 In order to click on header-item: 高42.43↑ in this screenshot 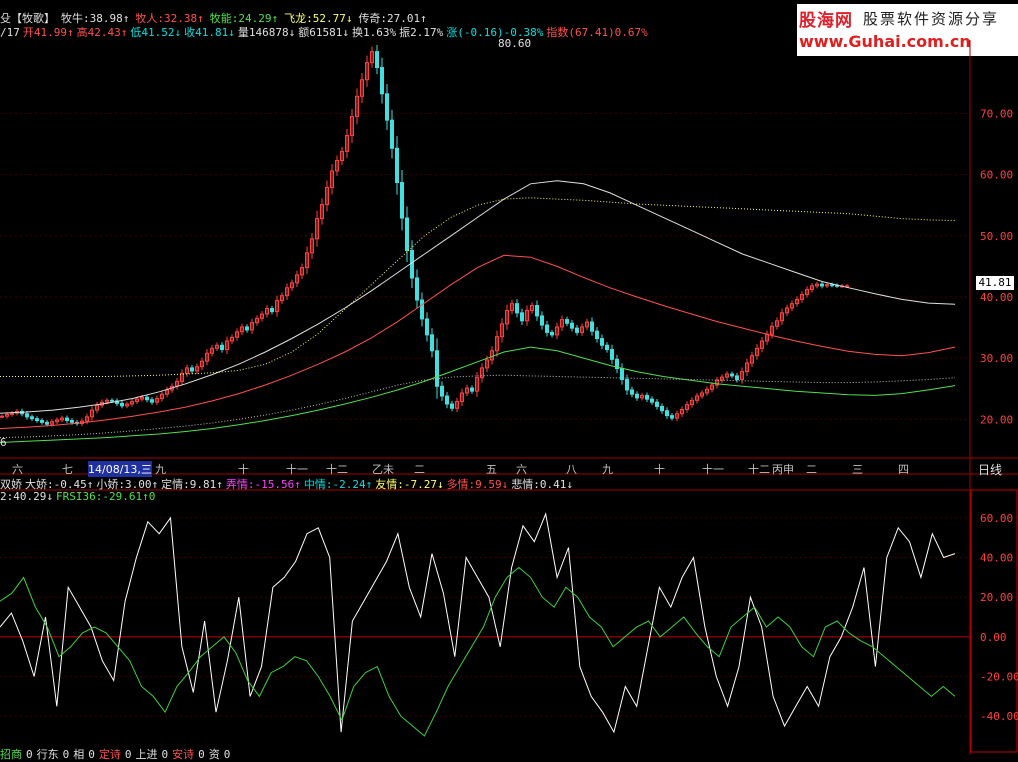, I will do `click(102, 32)`.